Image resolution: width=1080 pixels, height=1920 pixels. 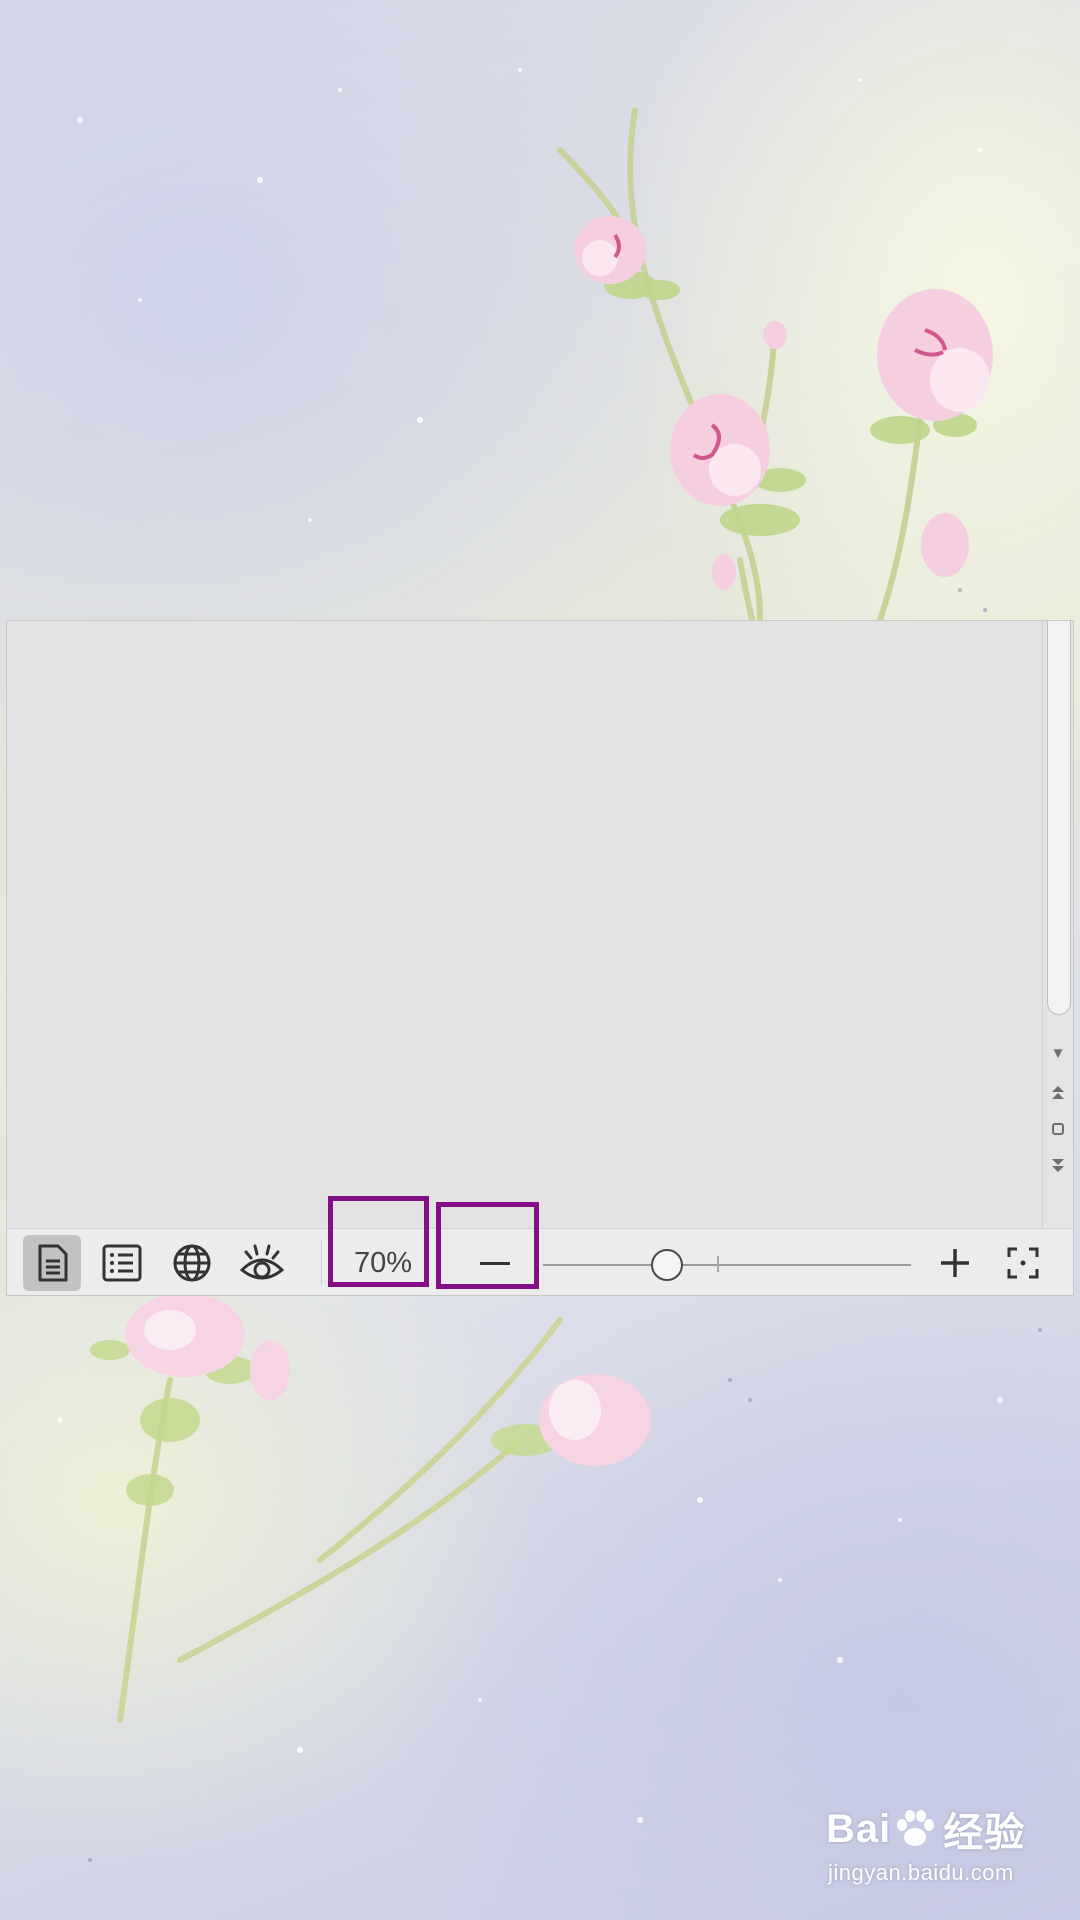 What do you see at coordinates (727, 1265) in the screenshot?
I see `zoom-slider` at bounding box center [727, 1265].